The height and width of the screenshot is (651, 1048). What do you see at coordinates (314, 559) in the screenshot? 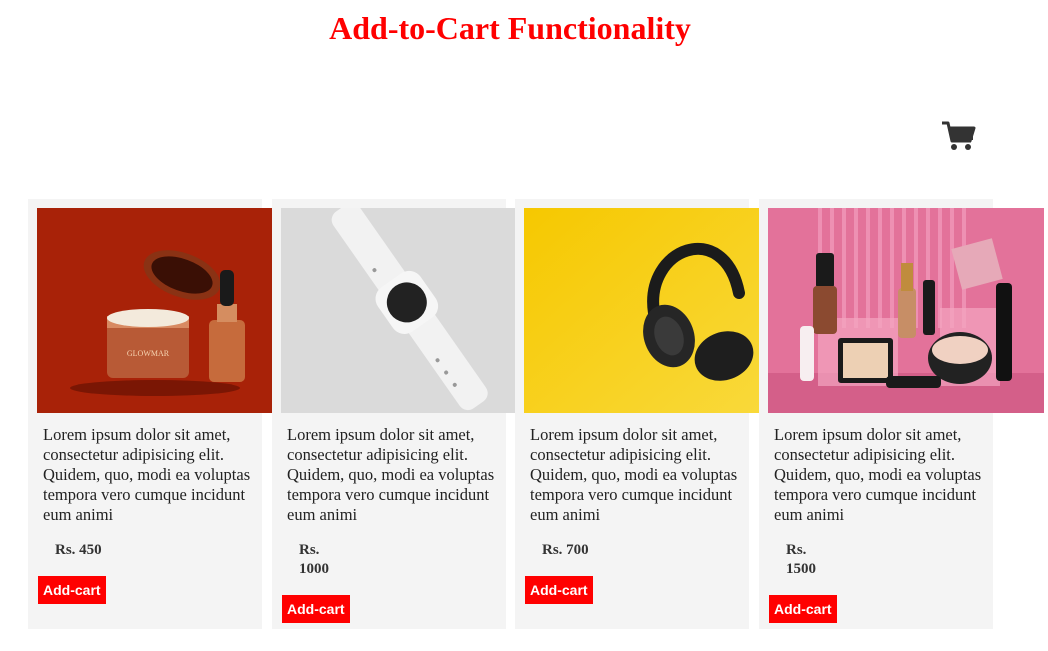
I see `product-price: Rs. 1000` at bounding box center [314, 559].